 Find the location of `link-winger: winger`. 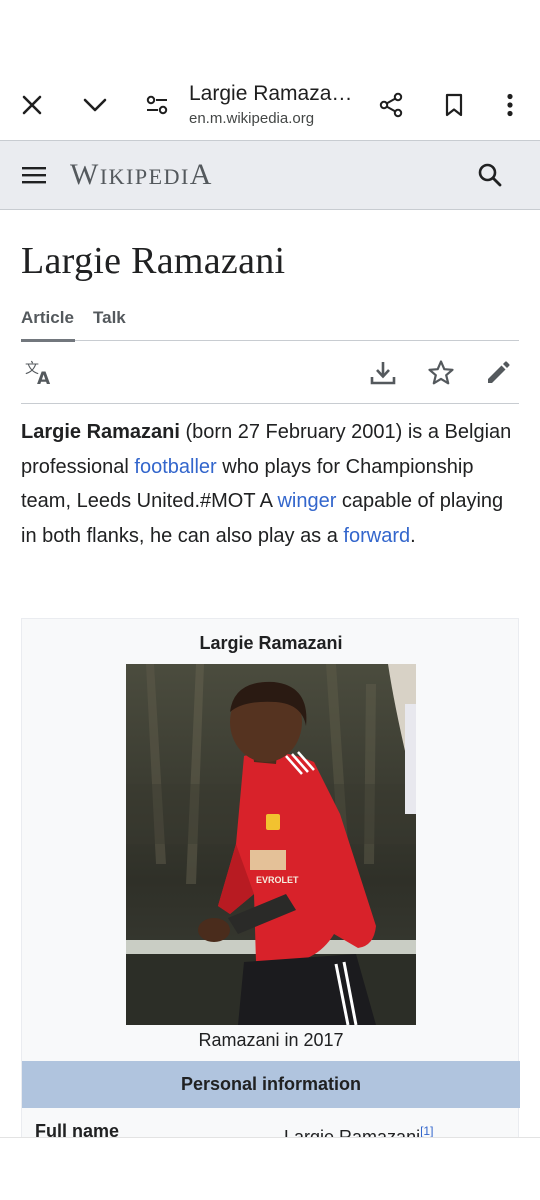

link-winger: winger is located at coordinates (306, 501).